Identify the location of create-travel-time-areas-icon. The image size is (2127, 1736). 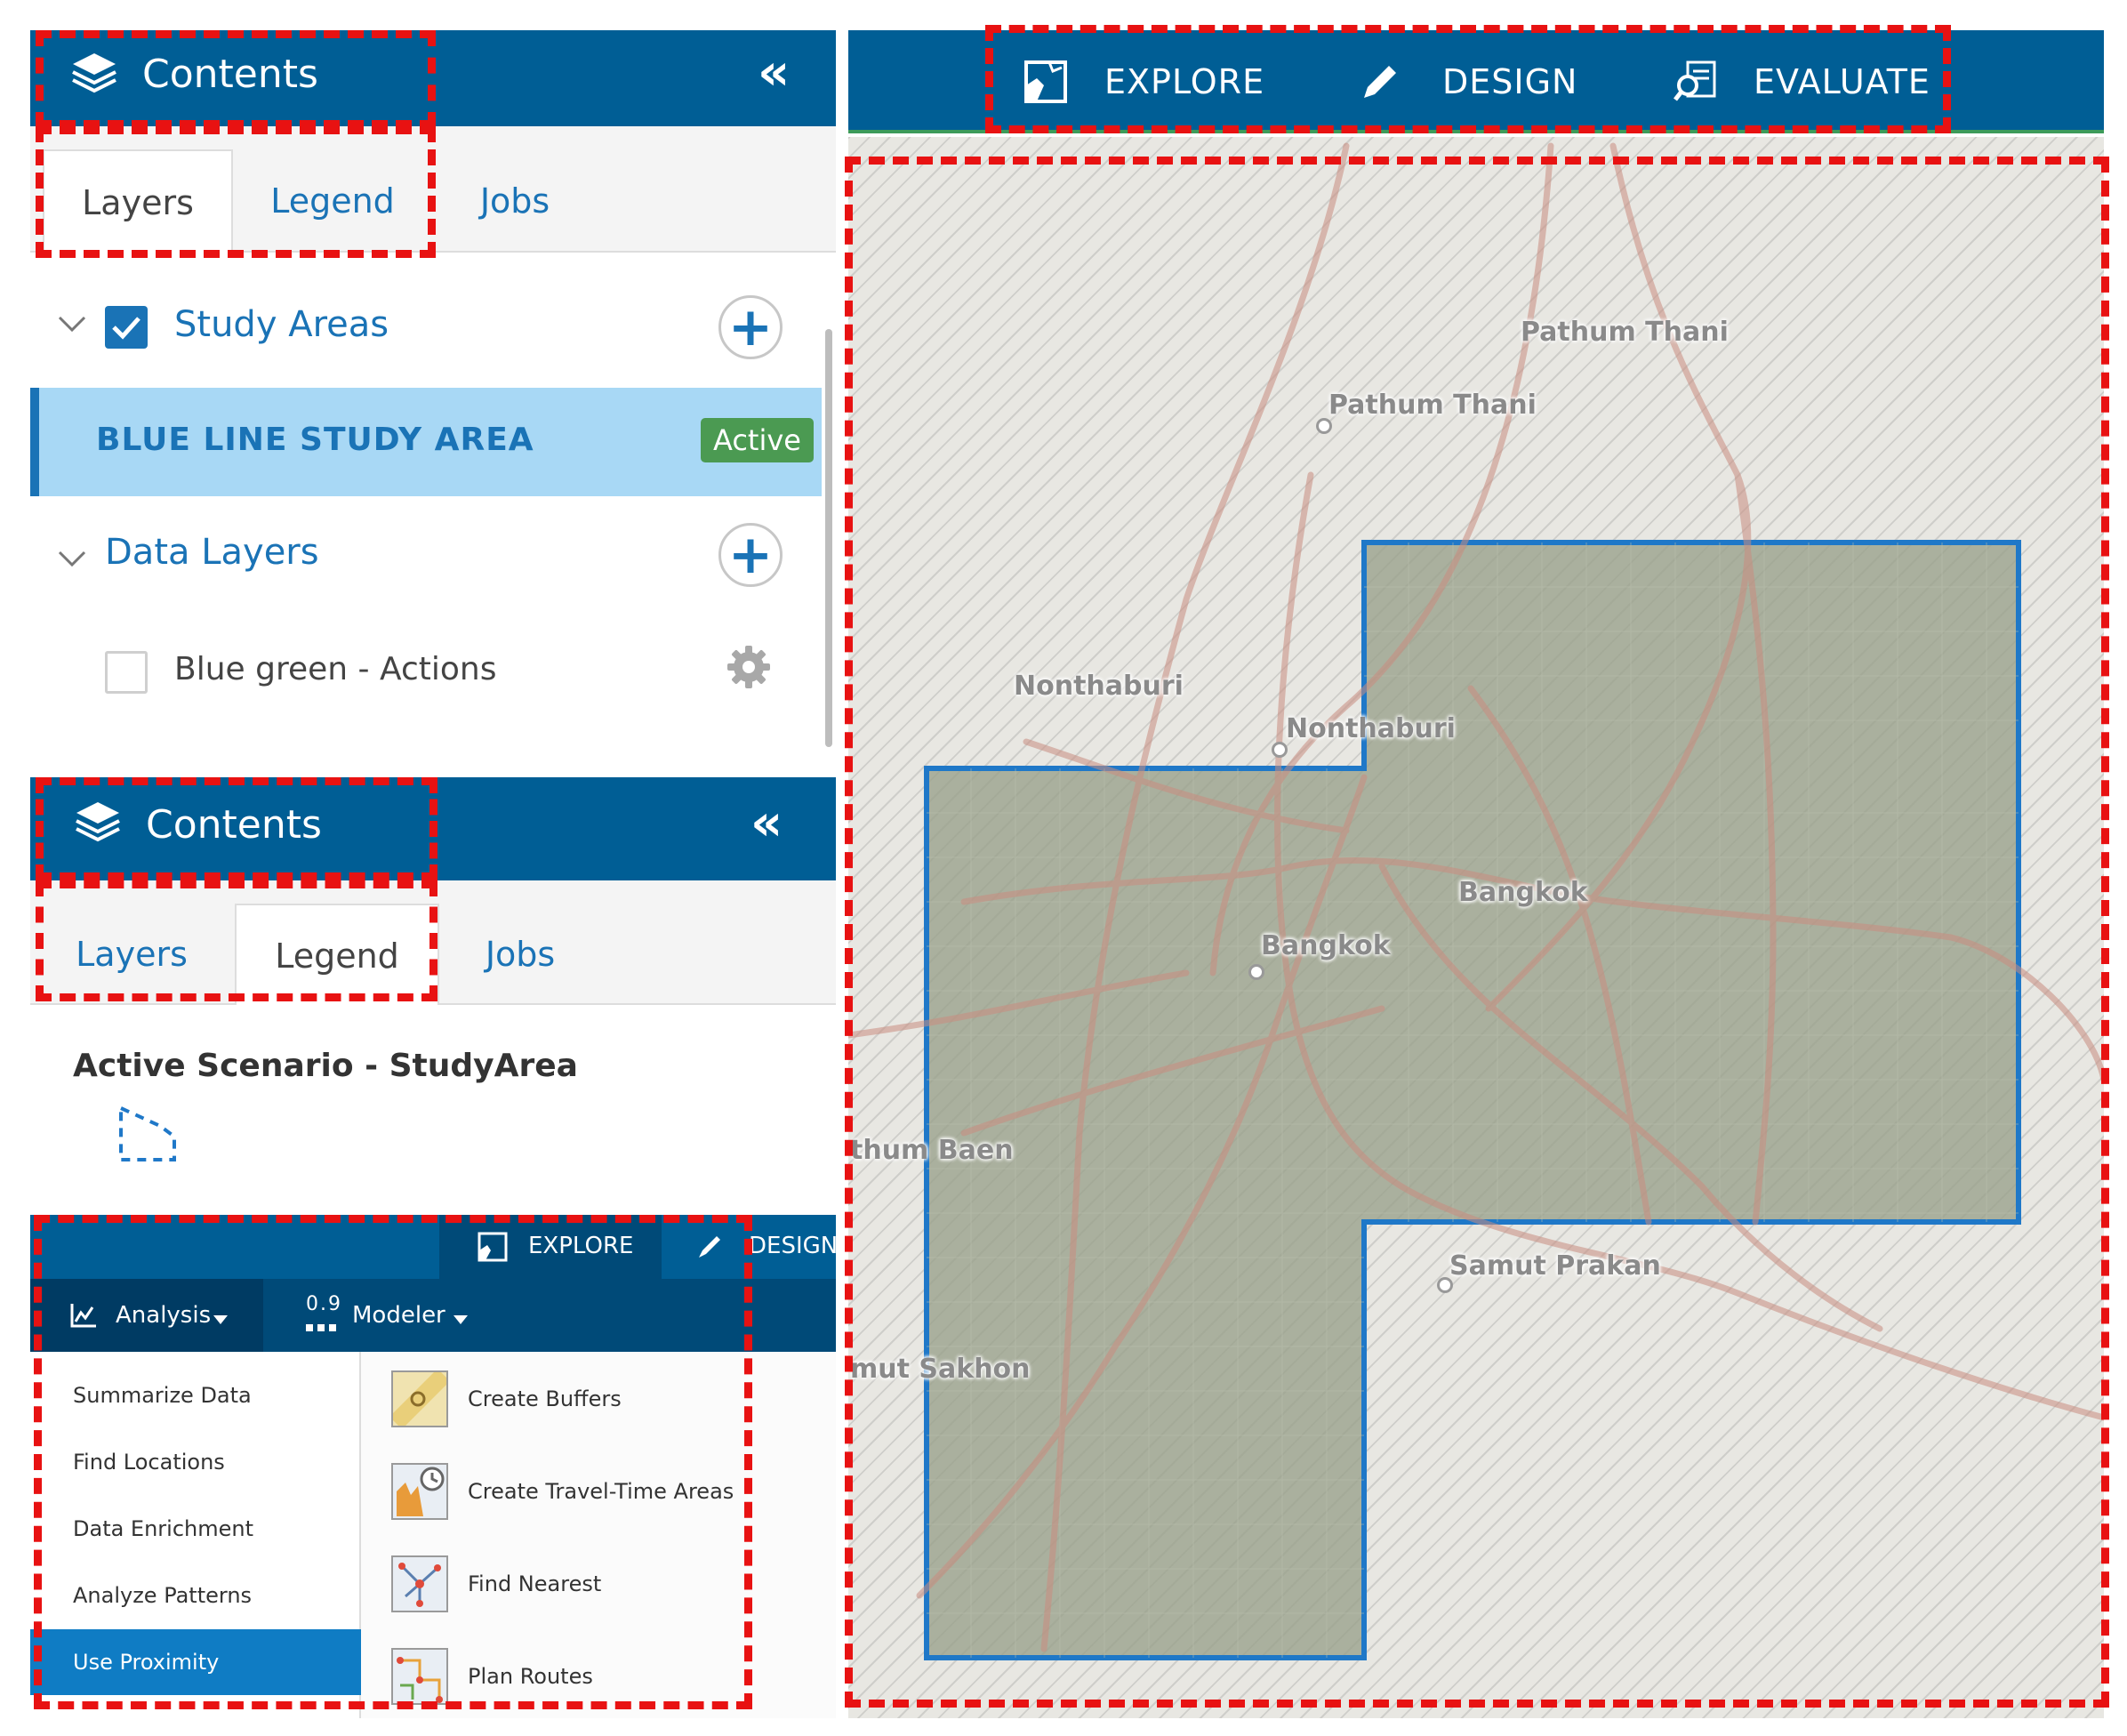
(420, 1491).